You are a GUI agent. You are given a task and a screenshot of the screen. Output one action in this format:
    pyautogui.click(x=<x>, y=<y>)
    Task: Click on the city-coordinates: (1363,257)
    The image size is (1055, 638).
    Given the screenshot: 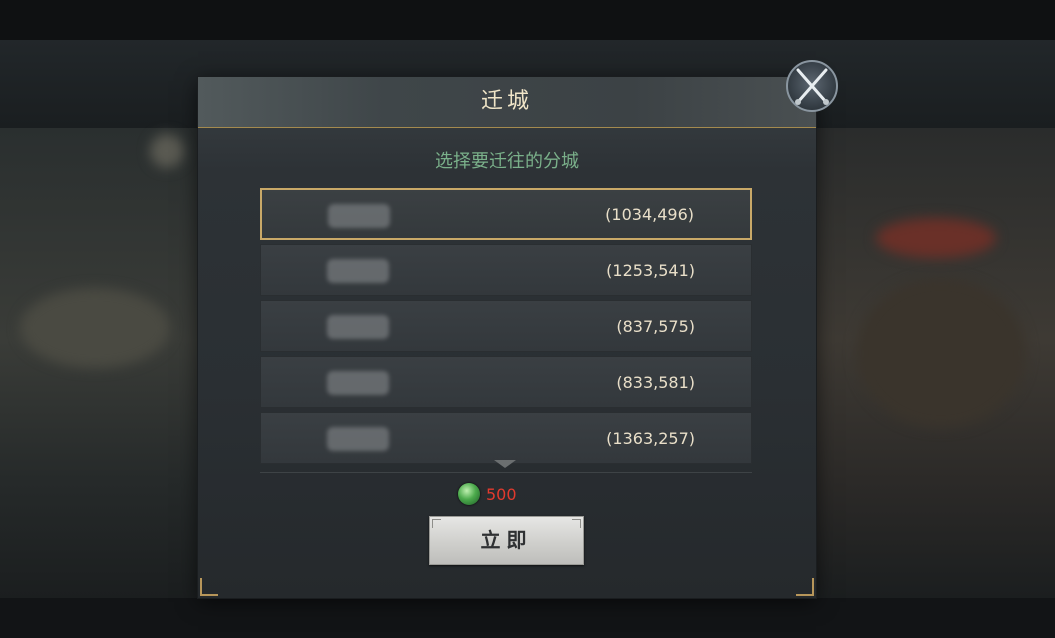 What is the action you would take?
    pyautogui.click(x=650, y=438)
    